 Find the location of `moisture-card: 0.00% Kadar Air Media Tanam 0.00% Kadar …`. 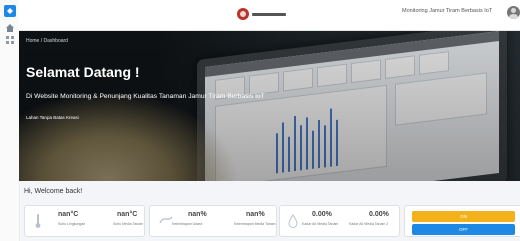

moisture-card: 0.00% Kadar Air Media Tanam 0.00% Kadar … is located at coordinates (339, 221).